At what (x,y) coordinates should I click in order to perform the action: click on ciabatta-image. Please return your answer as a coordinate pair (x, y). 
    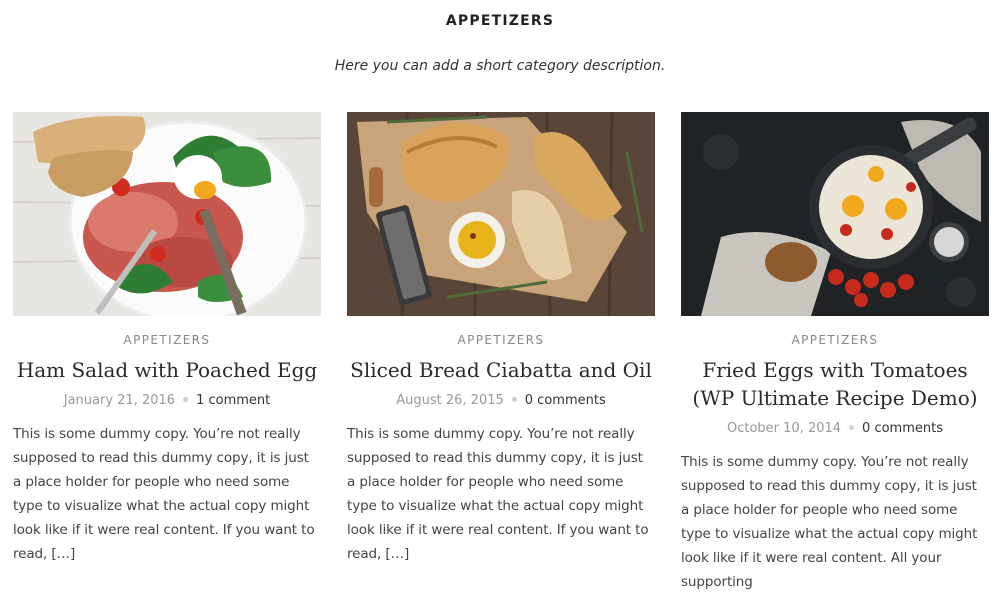
    Looking at the image, I should click on (501, 214).